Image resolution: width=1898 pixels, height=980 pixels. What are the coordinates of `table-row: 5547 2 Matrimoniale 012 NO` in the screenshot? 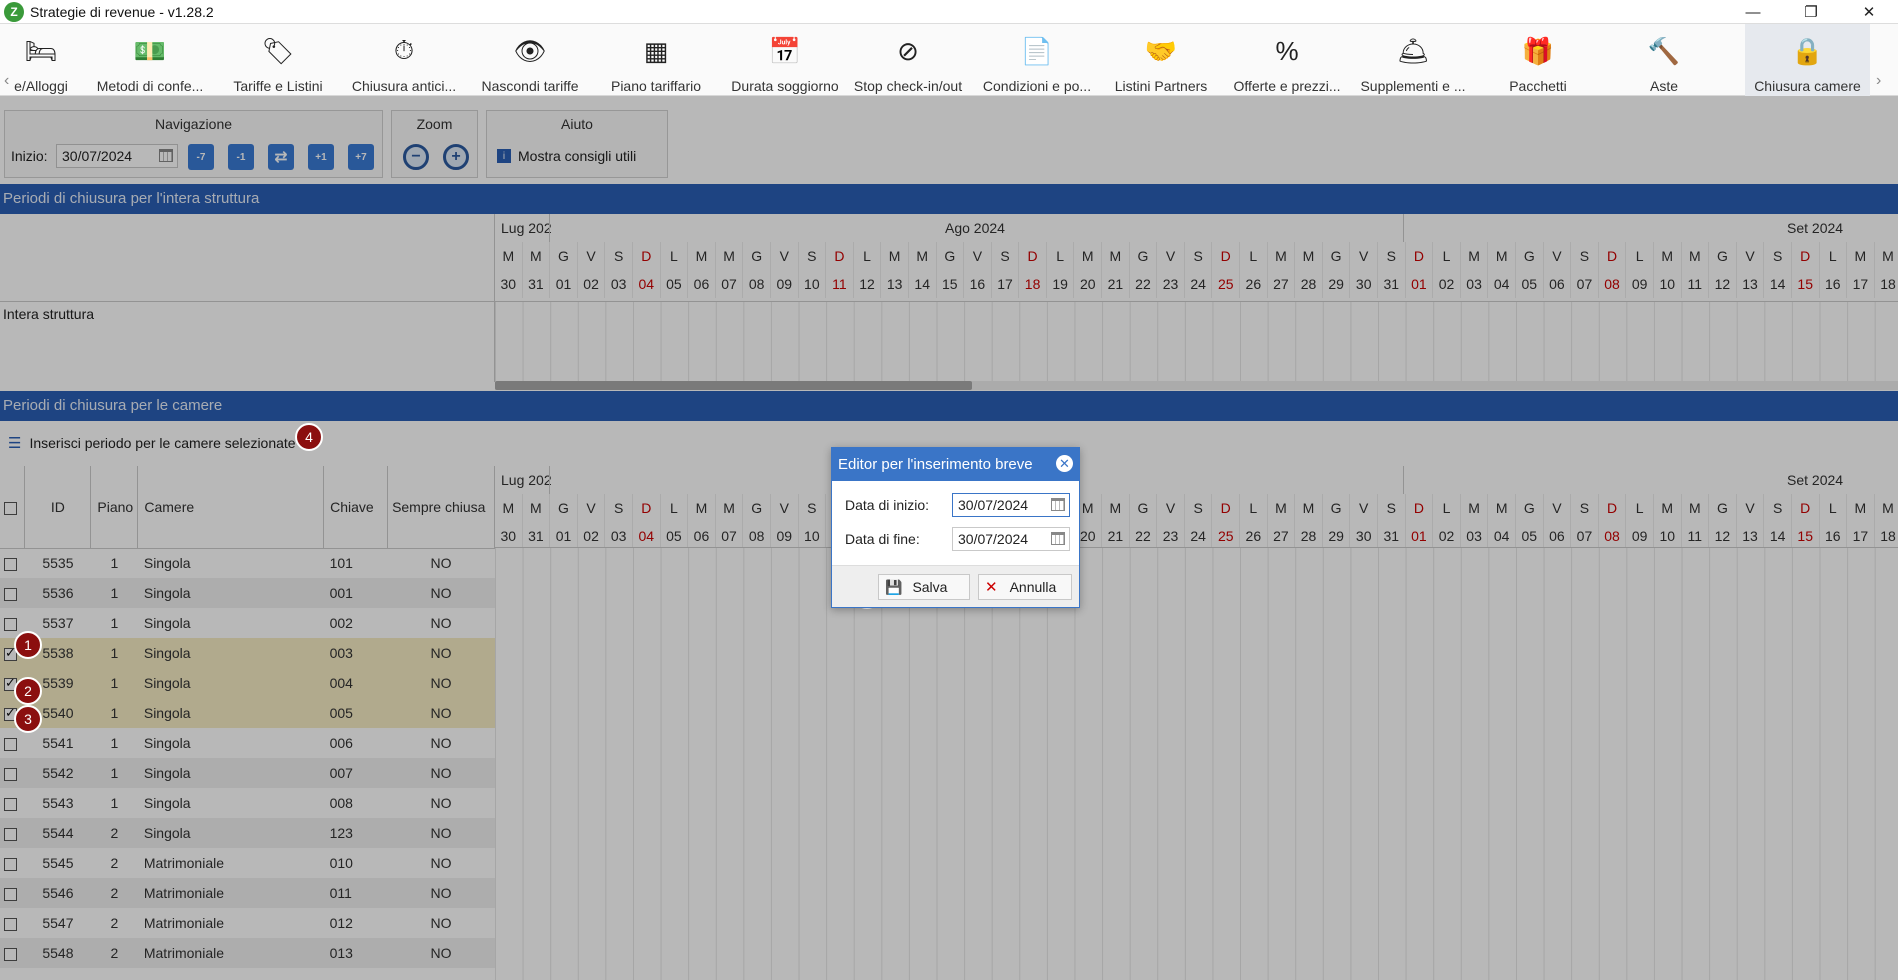 It's located at (247, 923).